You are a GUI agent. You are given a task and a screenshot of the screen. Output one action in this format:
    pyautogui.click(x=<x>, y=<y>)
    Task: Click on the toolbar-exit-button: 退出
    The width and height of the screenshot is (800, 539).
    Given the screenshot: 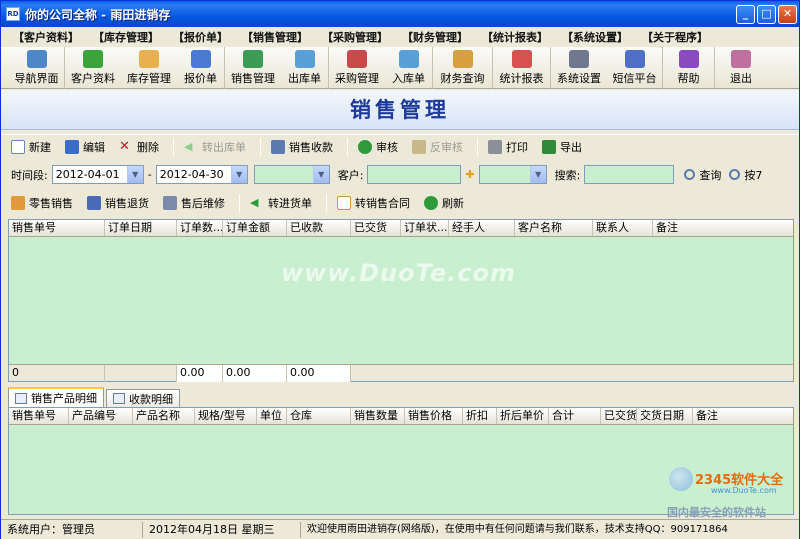 What is the action you would take?
    pyautogui.click(x=741, y=68)
    